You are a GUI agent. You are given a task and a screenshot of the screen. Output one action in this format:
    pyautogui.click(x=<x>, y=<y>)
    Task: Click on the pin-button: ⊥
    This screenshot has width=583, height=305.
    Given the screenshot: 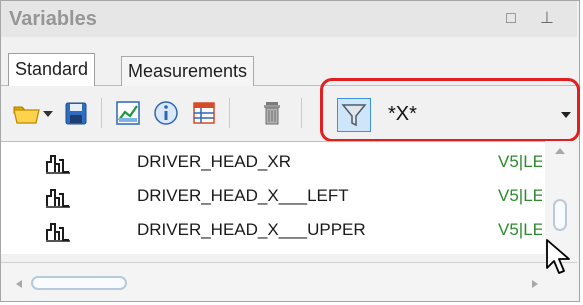 What is the action you would take?
    pyautogui.click(x=547, y=19)
    